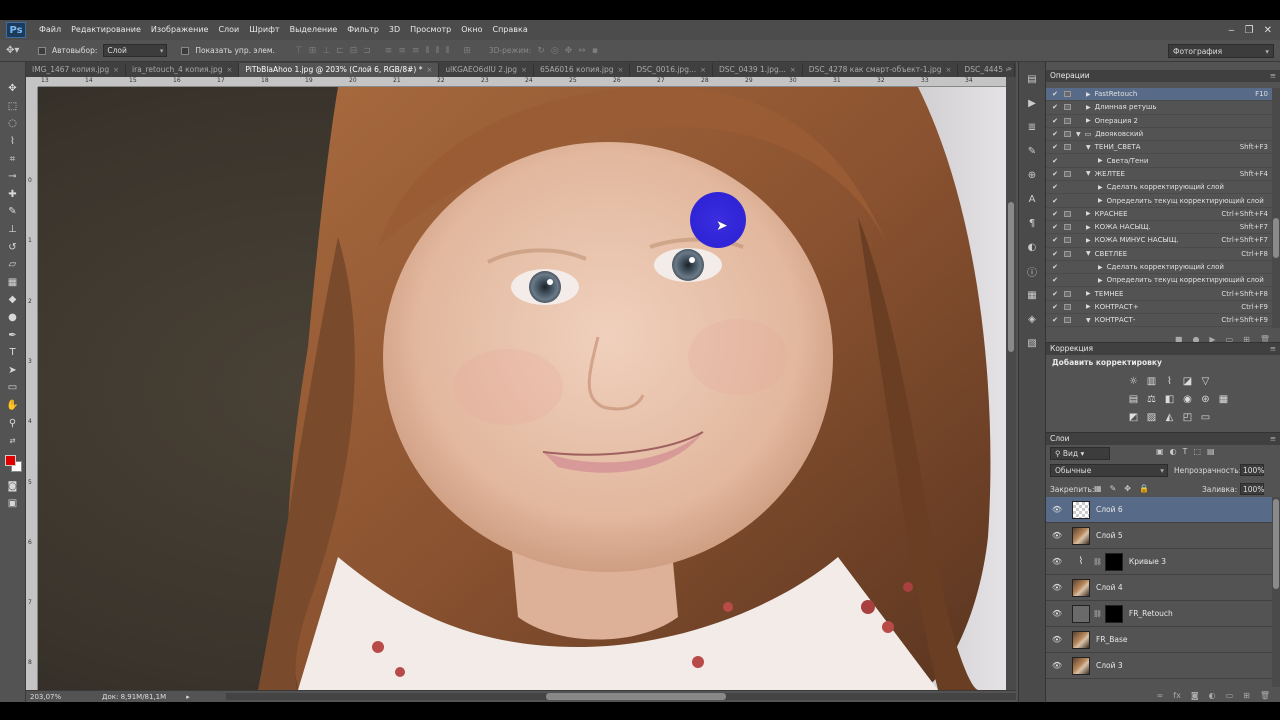 The width and height of the screenshot is (1280, 720). I want to click on layer-row: 👁 ⛓ FR_Retouch, so click(1159, 614).